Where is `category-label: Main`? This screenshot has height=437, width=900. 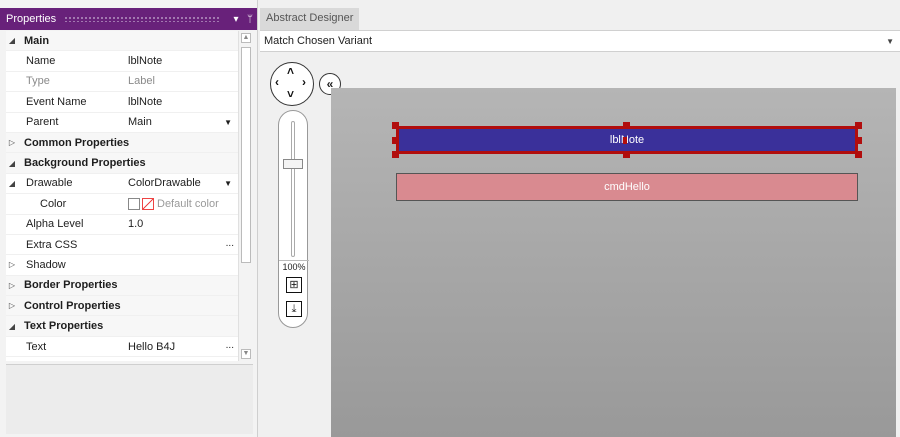
category-label: Main is located at coordinates (37, 40).